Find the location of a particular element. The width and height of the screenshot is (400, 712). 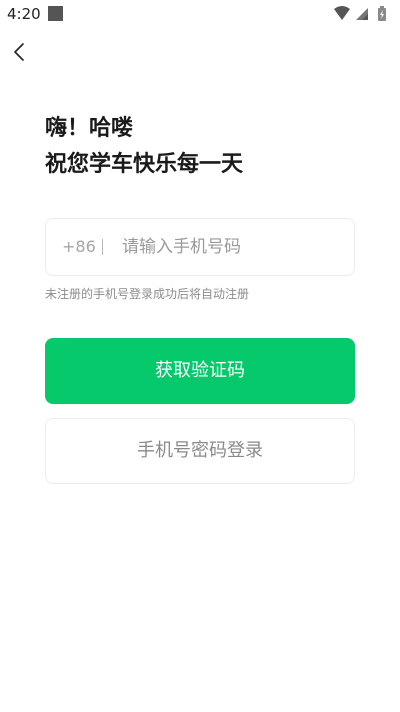

chevron-left-icon is located at coordinates (19, 52).